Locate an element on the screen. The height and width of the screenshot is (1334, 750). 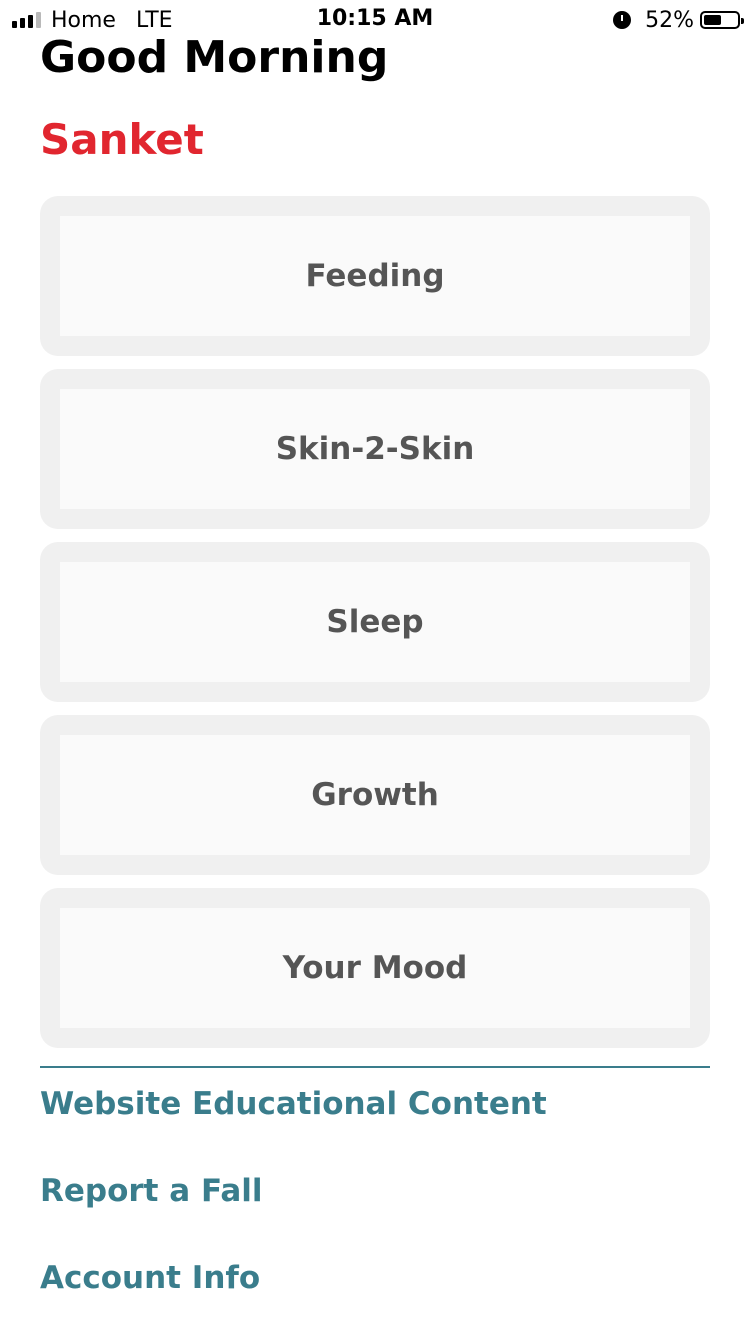
battery-percent: 52% is located at coordinates (669, 20).